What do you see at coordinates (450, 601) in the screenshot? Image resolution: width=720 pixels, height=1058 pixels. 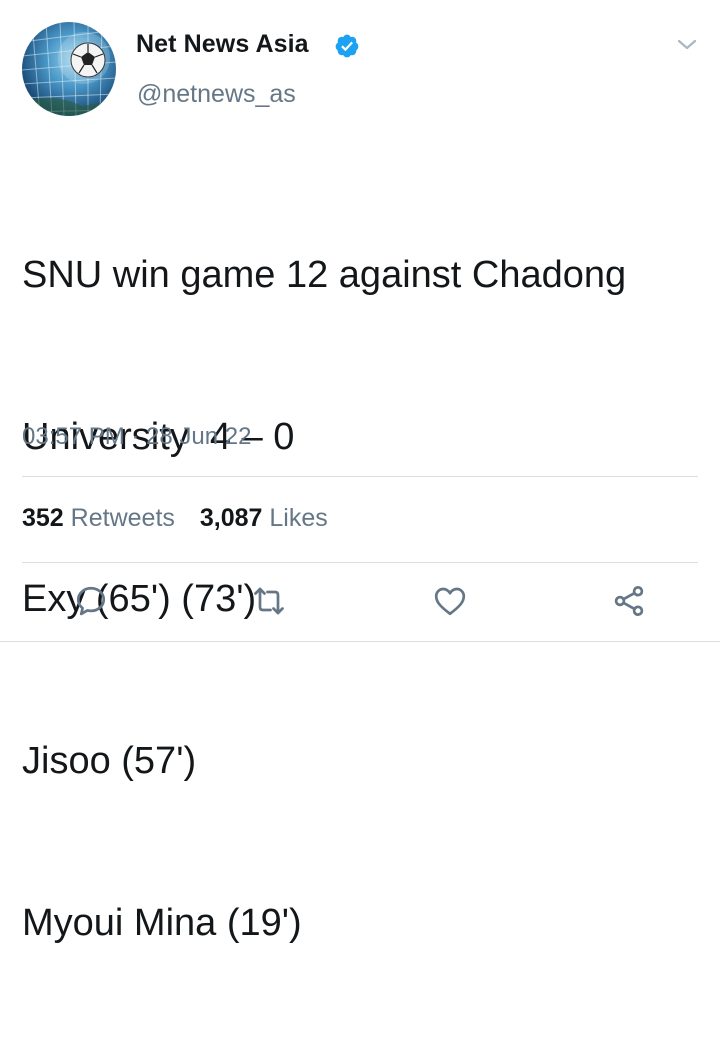 I see `heart-icon` at bounding box center [450, 601].